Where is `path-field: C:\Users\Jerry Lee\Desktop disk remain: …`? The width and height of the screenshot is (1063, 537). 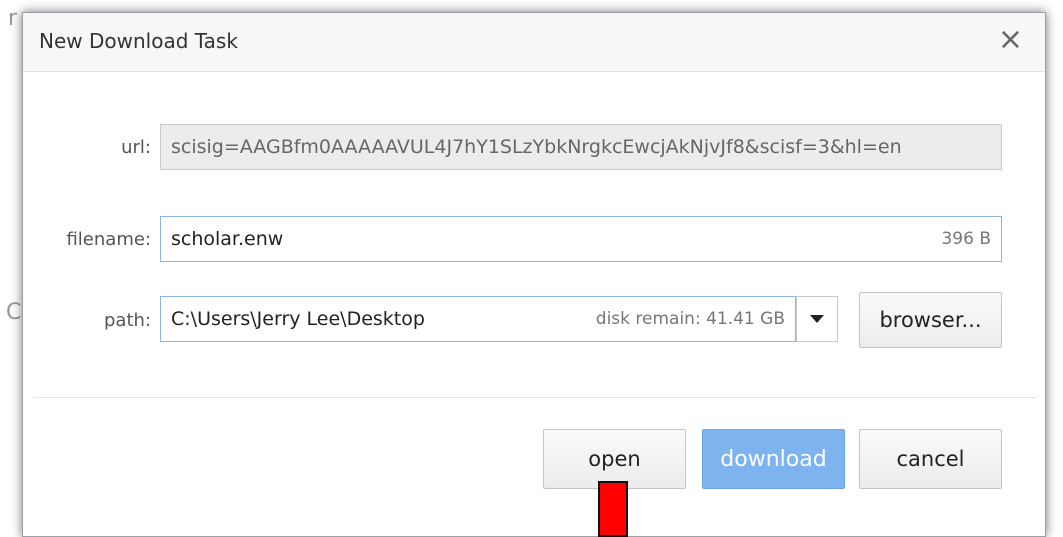
path-field: C:\Users\Jerry Lee\Desktop disk remain: … is located at coordinates (478, 319).